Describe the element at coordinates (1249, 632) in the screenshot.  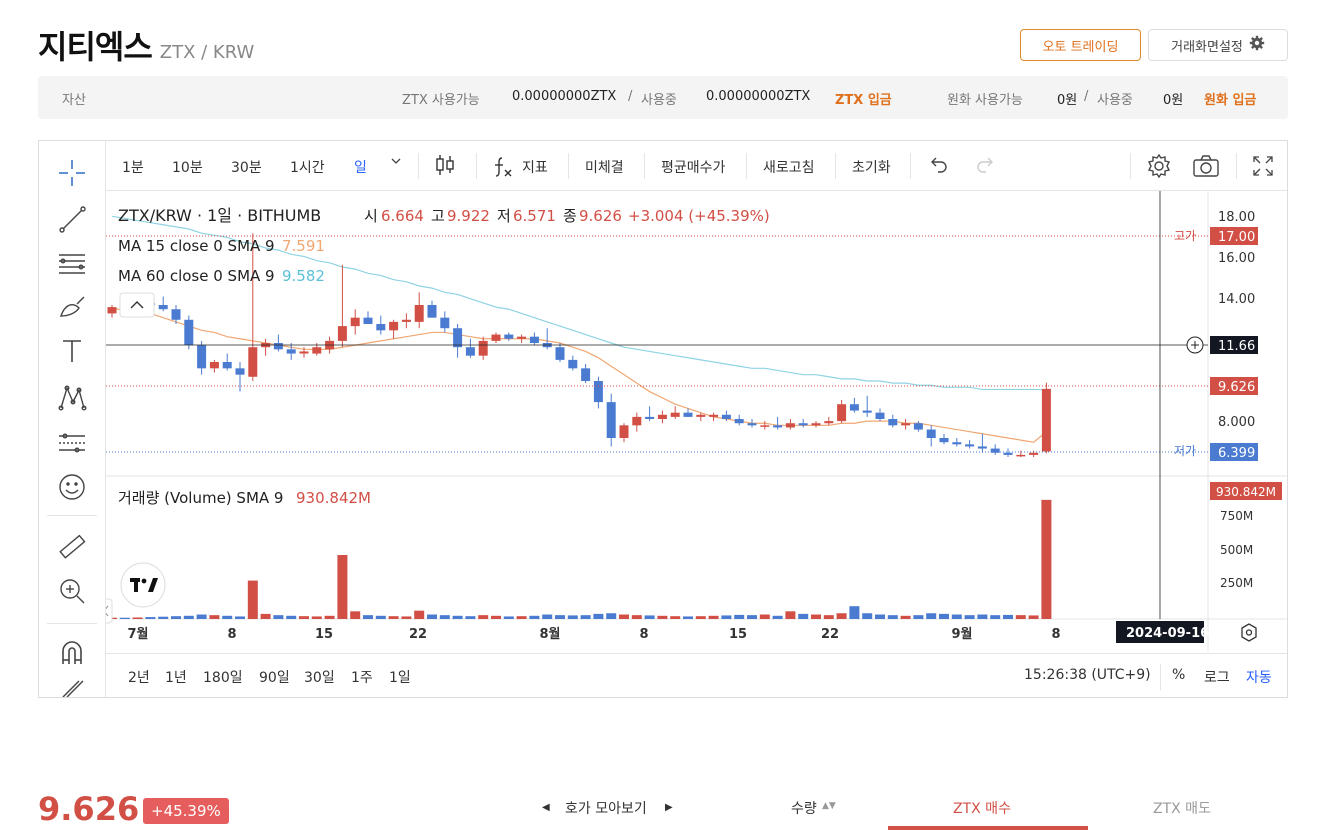
I see `time-settings-icon` at that location.